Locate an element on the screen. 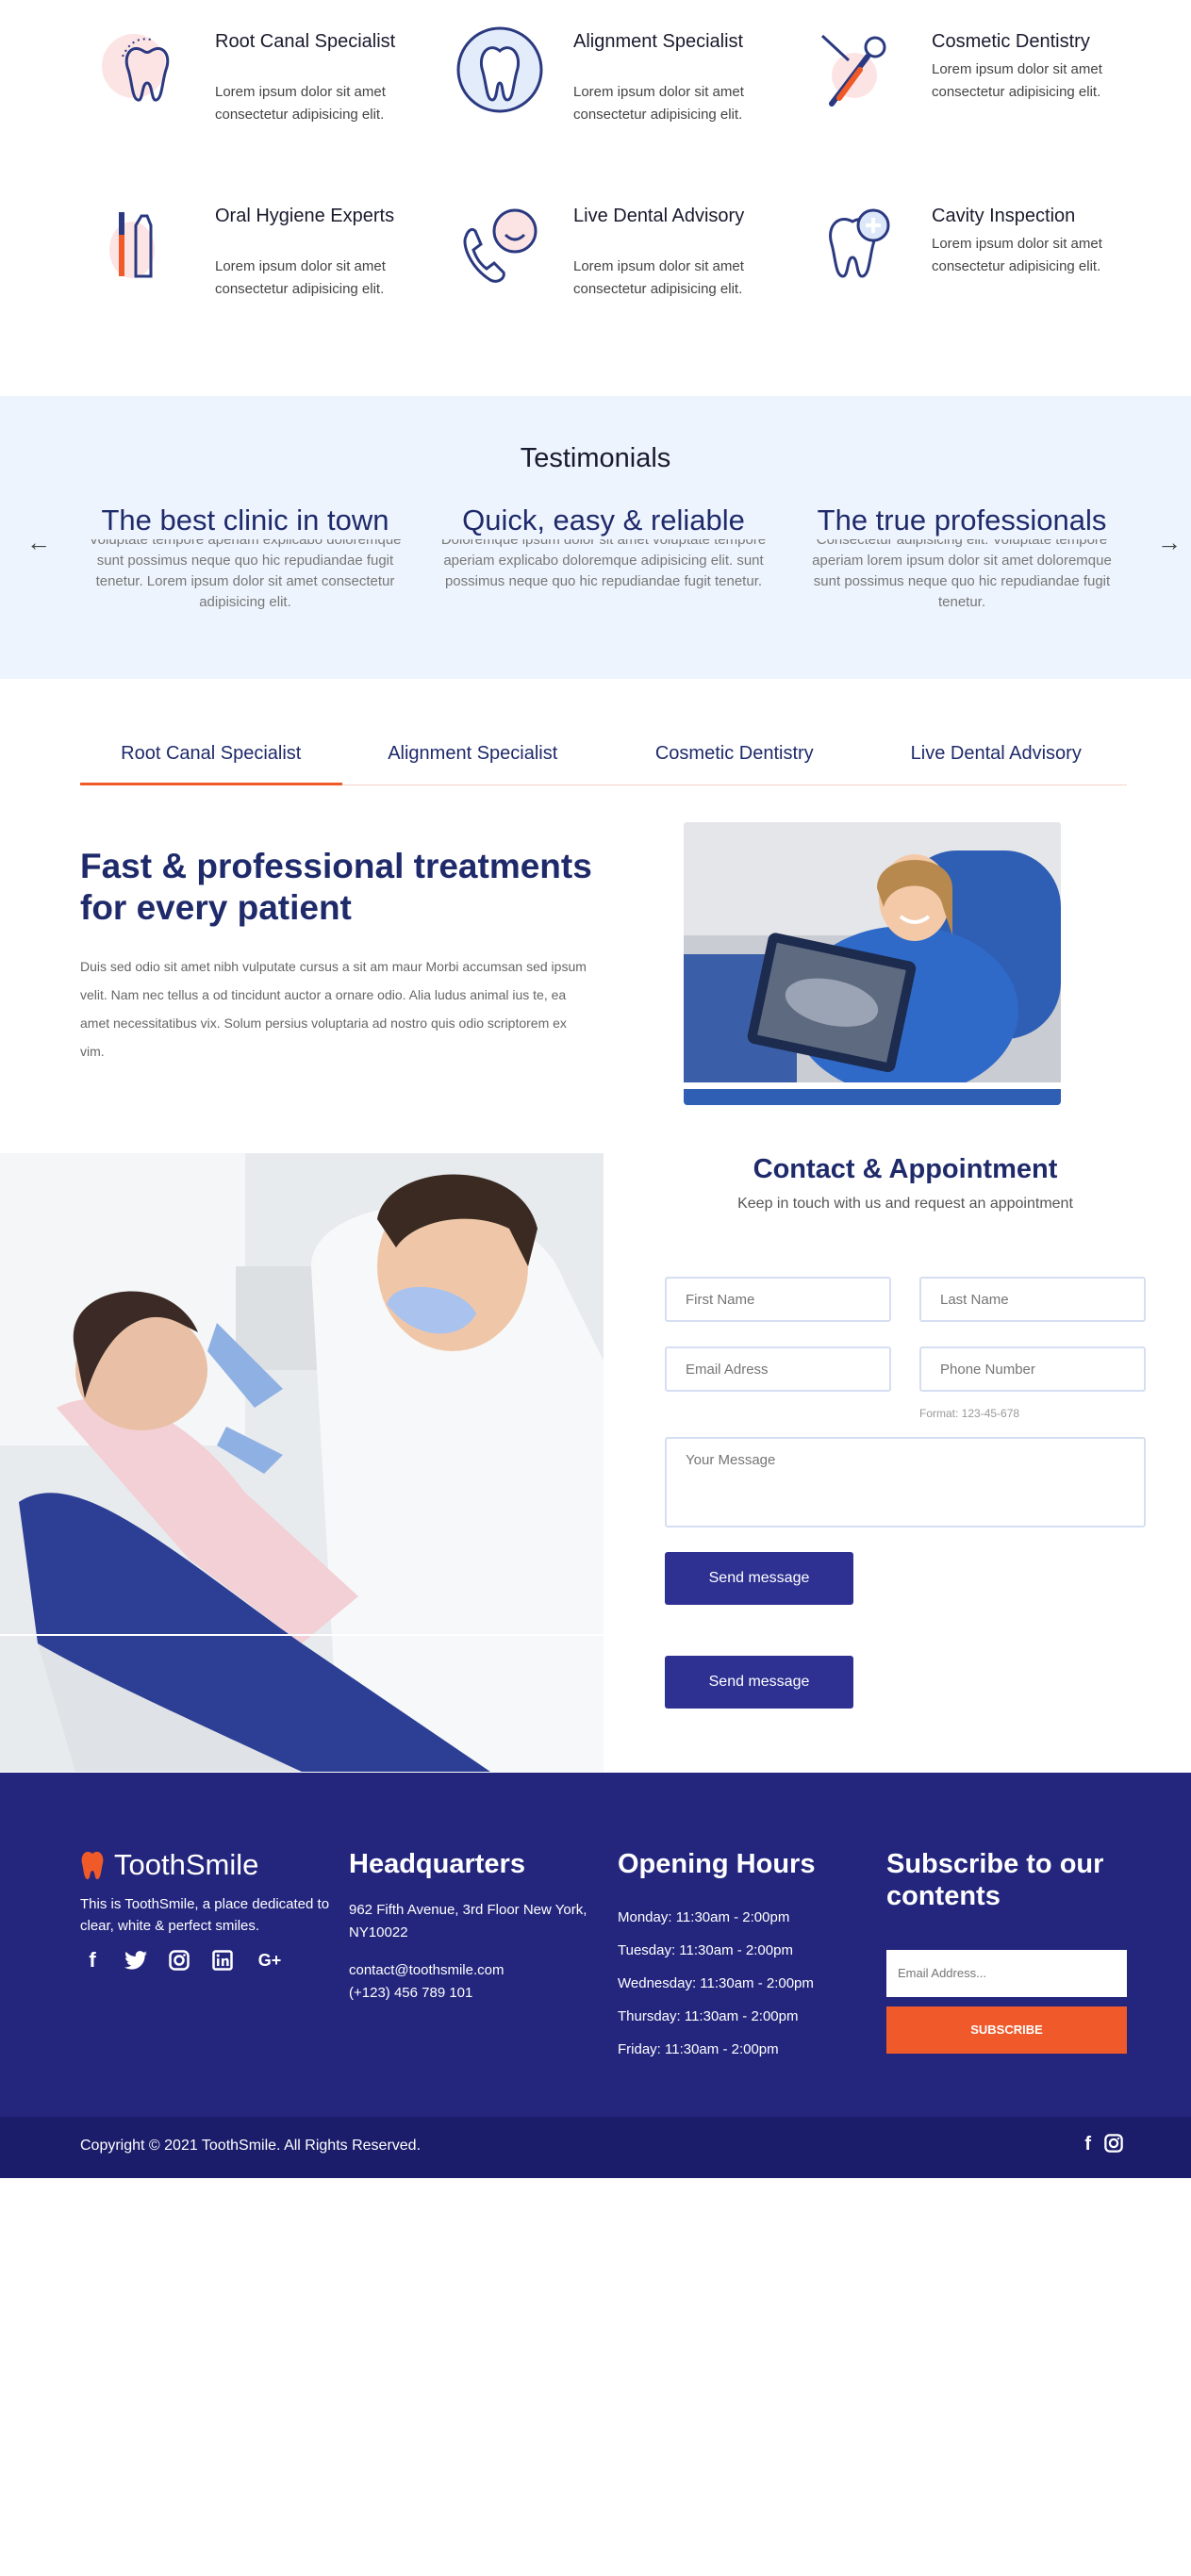 The width and height of the screenshot is (1191, 2576). bottom-social-links: f is located at coordinates (1103, 2146).